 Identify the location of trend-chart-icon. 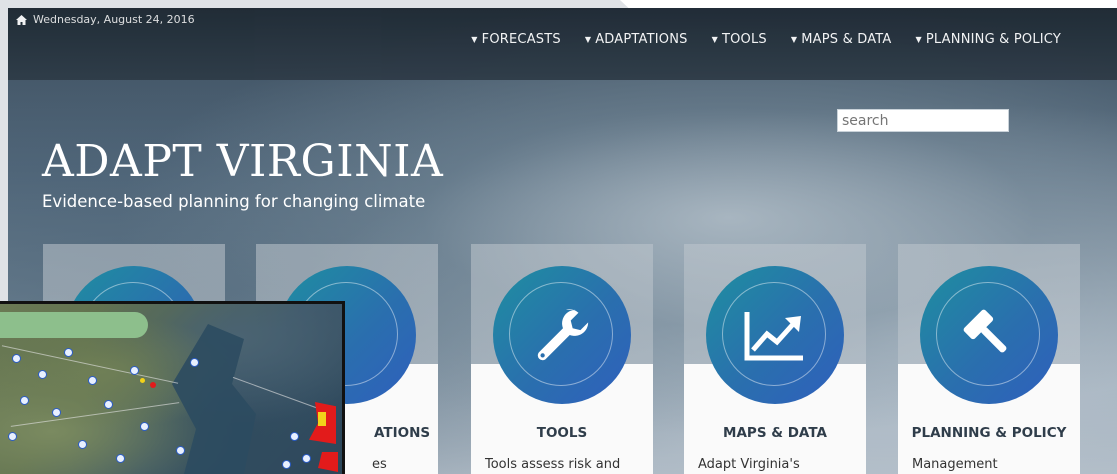
(773, 336).